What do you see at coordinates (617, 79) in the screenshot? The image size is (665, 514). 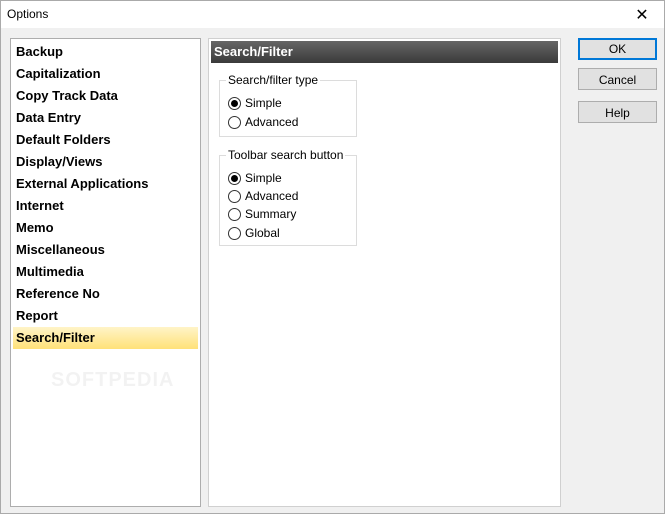 I see `cancel-button: Cancel` at bounding box center [617, 79].